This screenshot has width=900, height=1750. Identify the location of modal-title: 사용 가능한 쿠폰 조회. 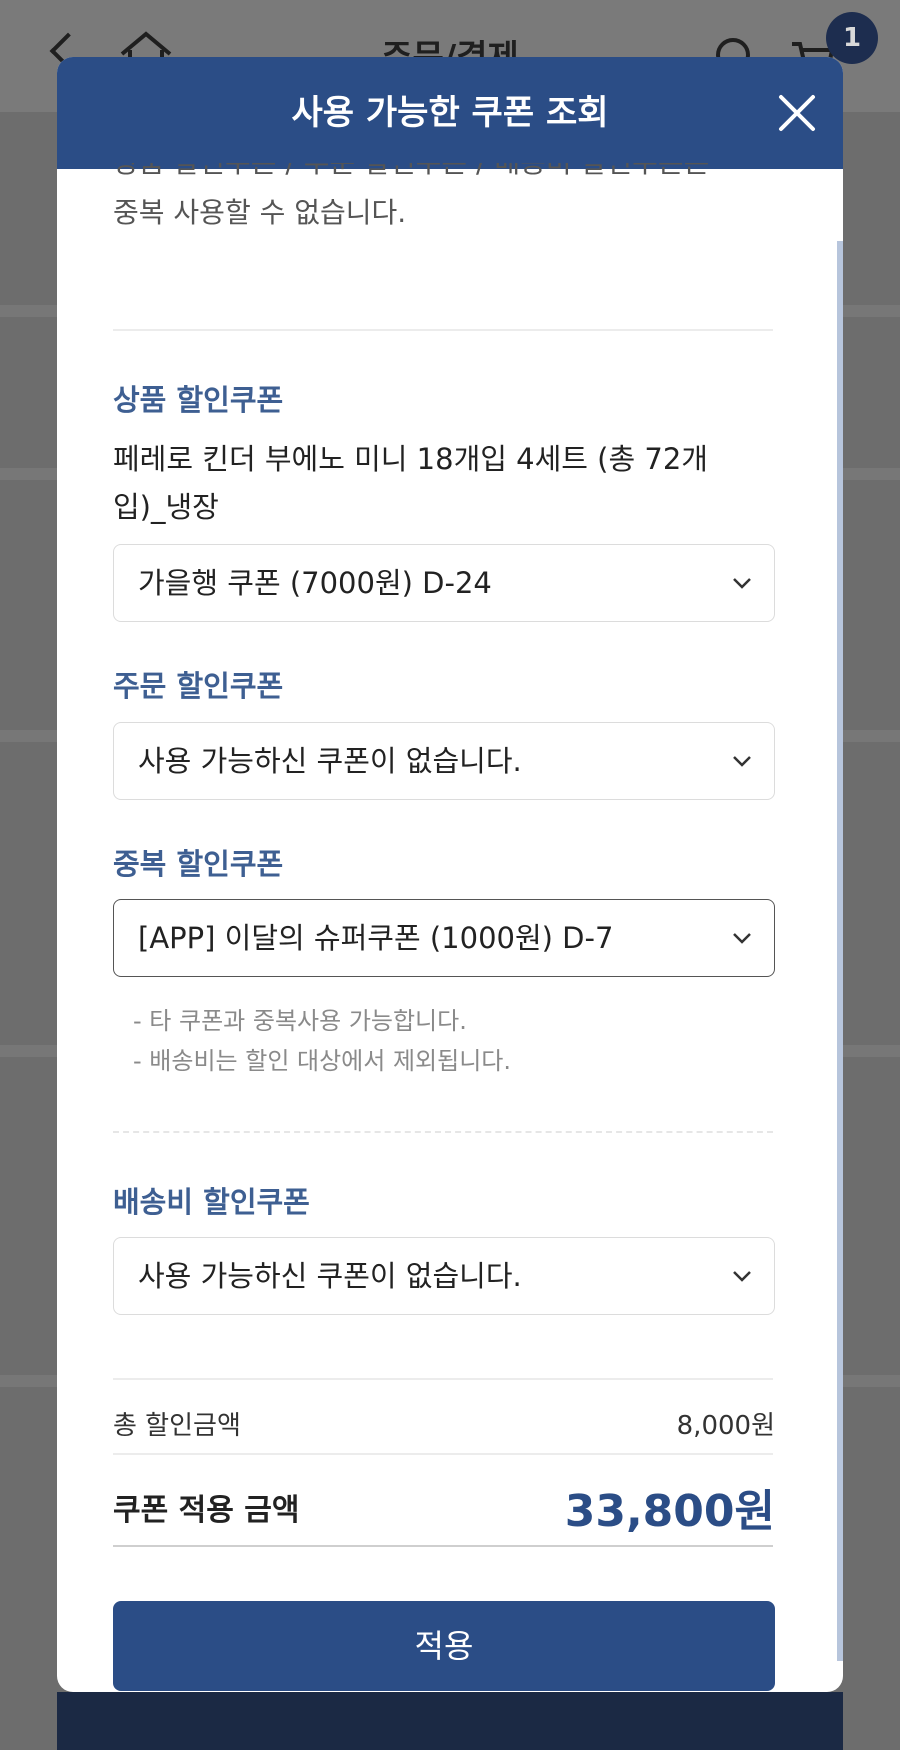
(450, 113).